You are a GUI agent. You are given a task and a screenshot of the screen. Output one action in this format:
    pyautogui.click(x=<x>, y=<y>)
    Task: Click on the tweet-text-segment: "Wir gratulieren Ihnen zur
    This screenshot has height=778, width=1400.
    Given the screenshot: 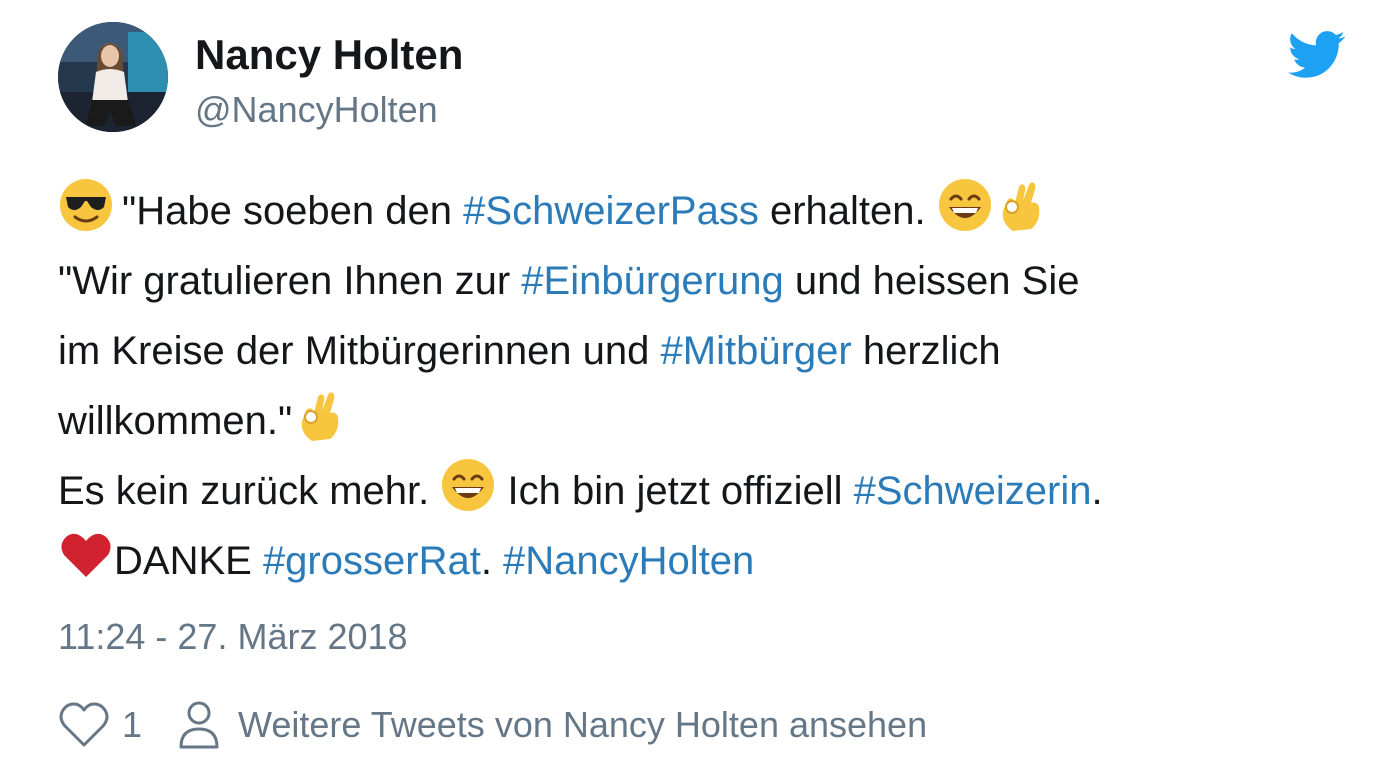 What is the action you would take?
    pyautogui.click(x=290, y=281)
    